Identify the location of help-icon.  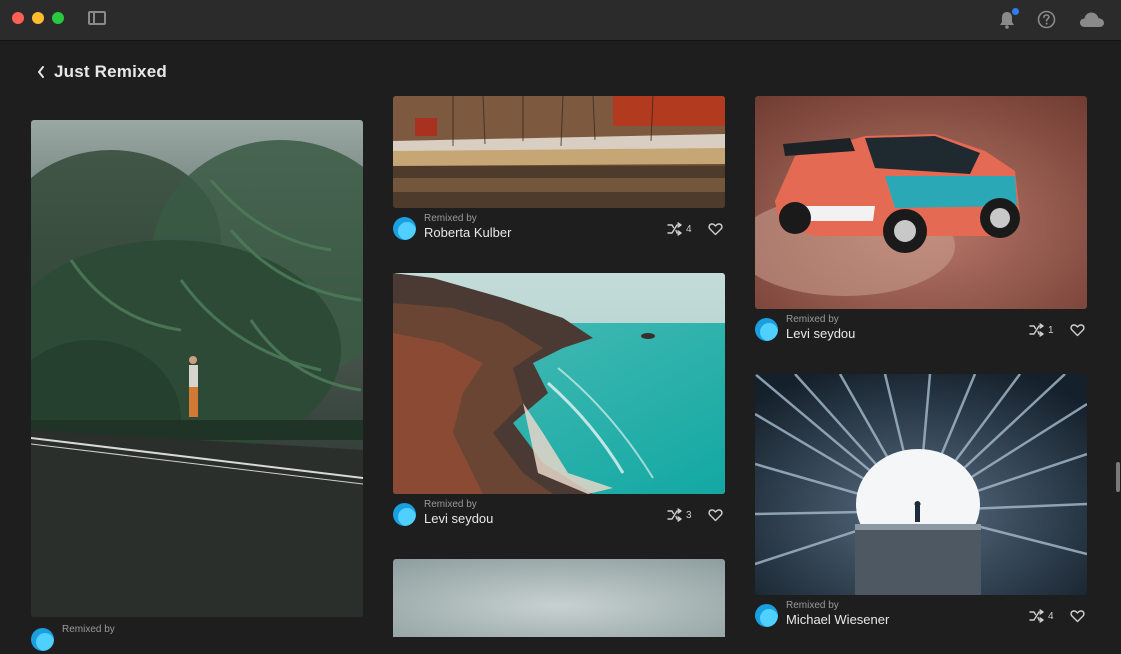
(1046, 19).